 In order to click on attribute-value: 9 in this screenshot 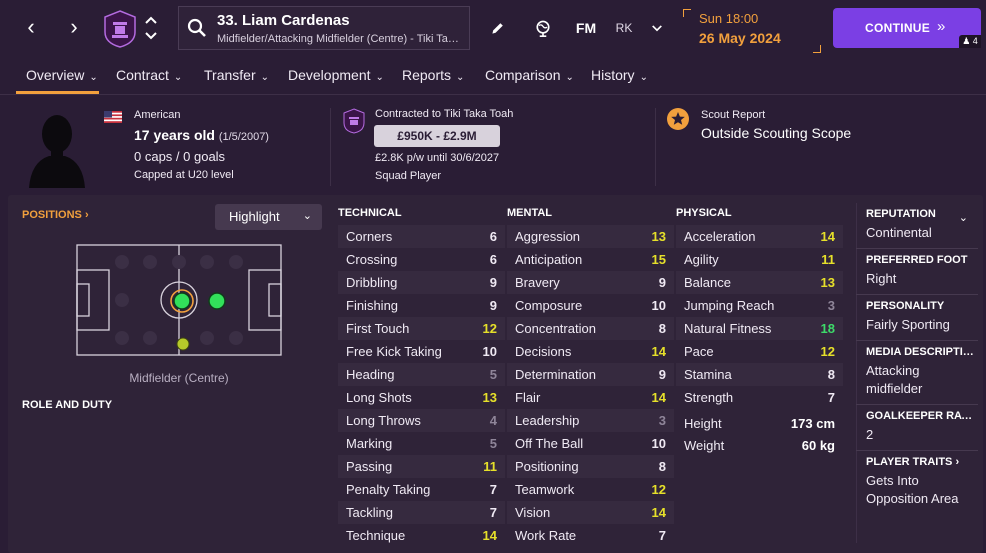, I will do `click(493, 282)`.